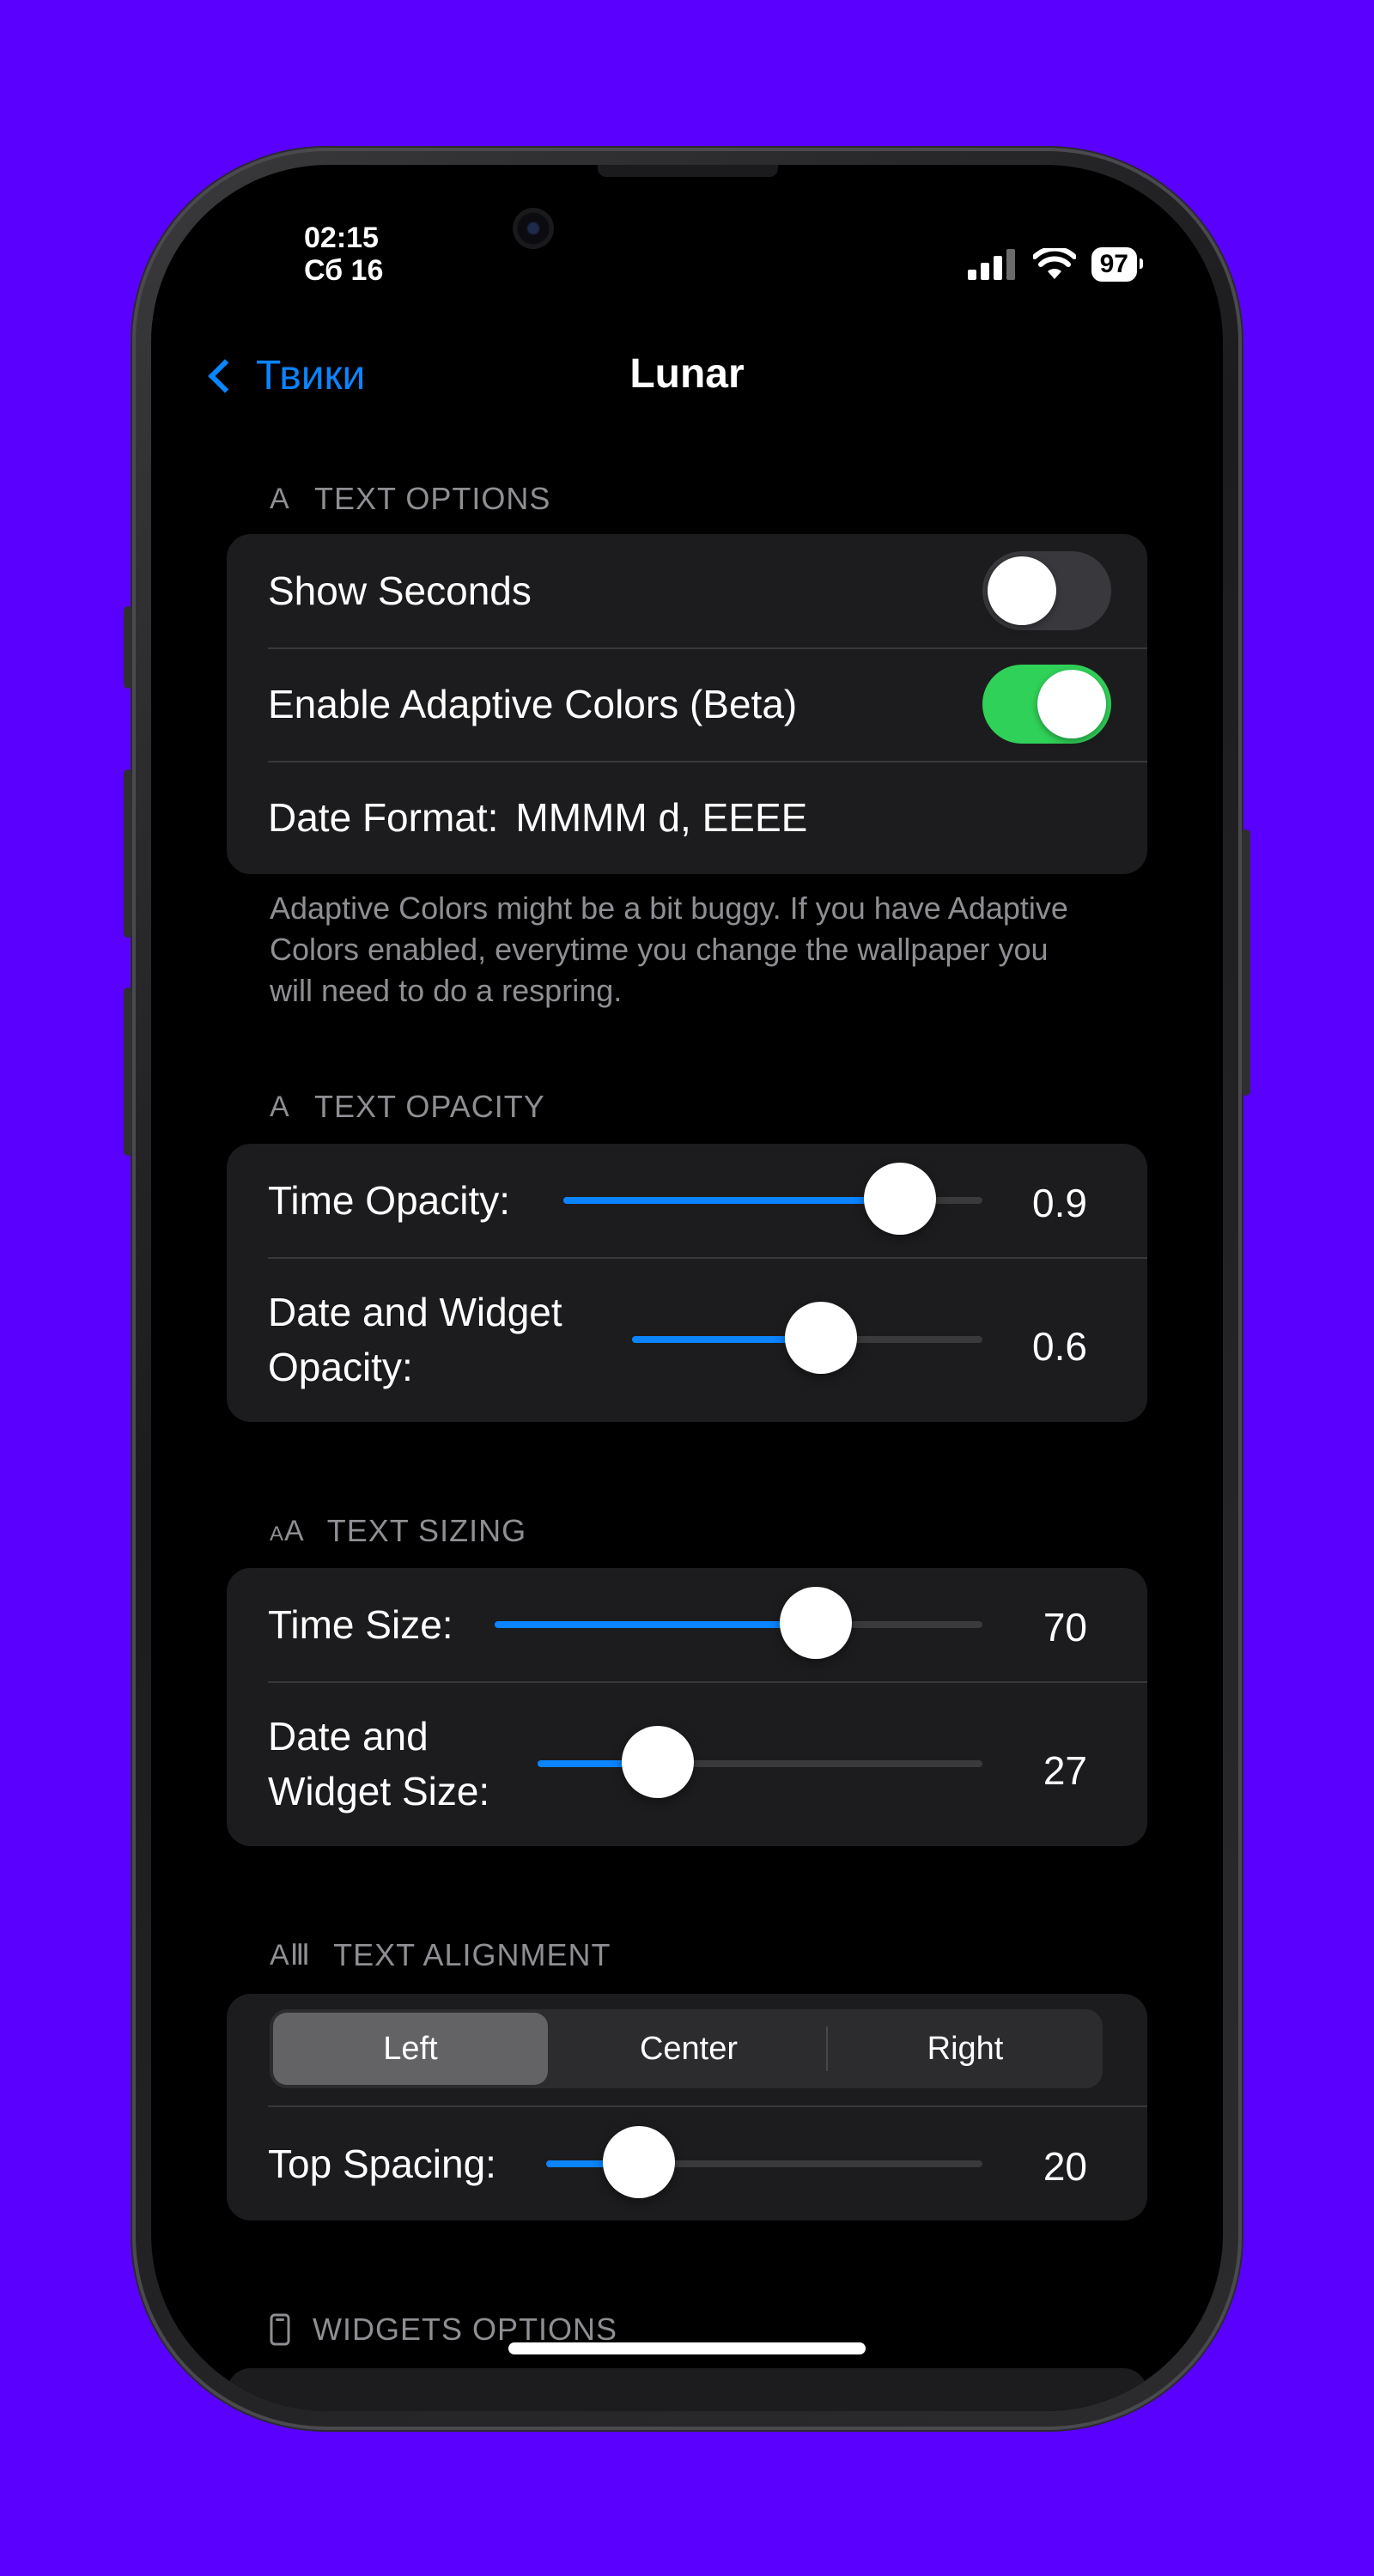 The width and height of the screenshot is (1374, 2576). What do you see at coordinates (378, 1764) in the screenshot?
I see `date-widget-size-label: Date and Widget Size:` at bounding box center [378, 1764].